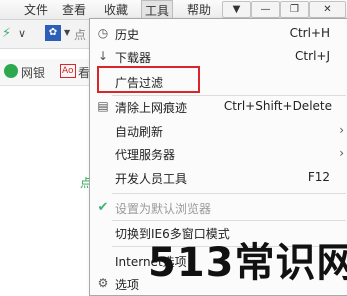  What do you see at coordinates (103, 283) in the screenshot?
I see `gear-icon: ⚙` at bounding box center [103, 283].